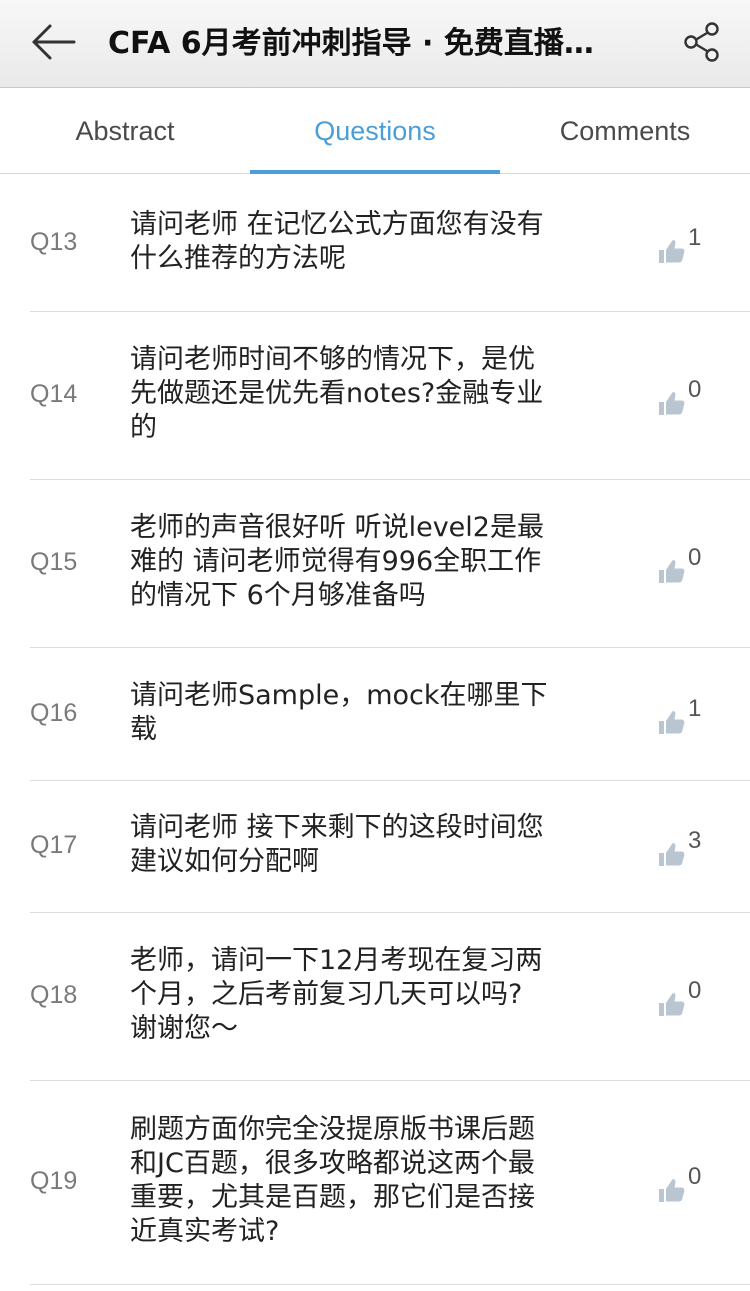  Describe the element at coordinates (339, 695) in the screenshot. I see `question-text-line: 请问老师Sample，mock在哪里下` at that location.